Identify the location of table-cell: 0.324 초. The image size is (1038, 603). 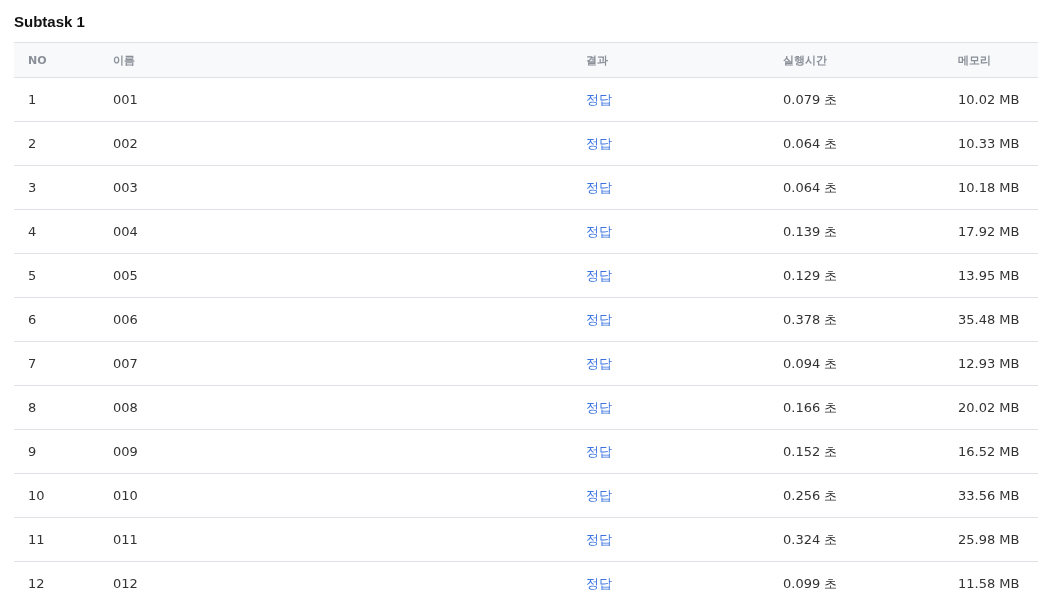
(810, 539).